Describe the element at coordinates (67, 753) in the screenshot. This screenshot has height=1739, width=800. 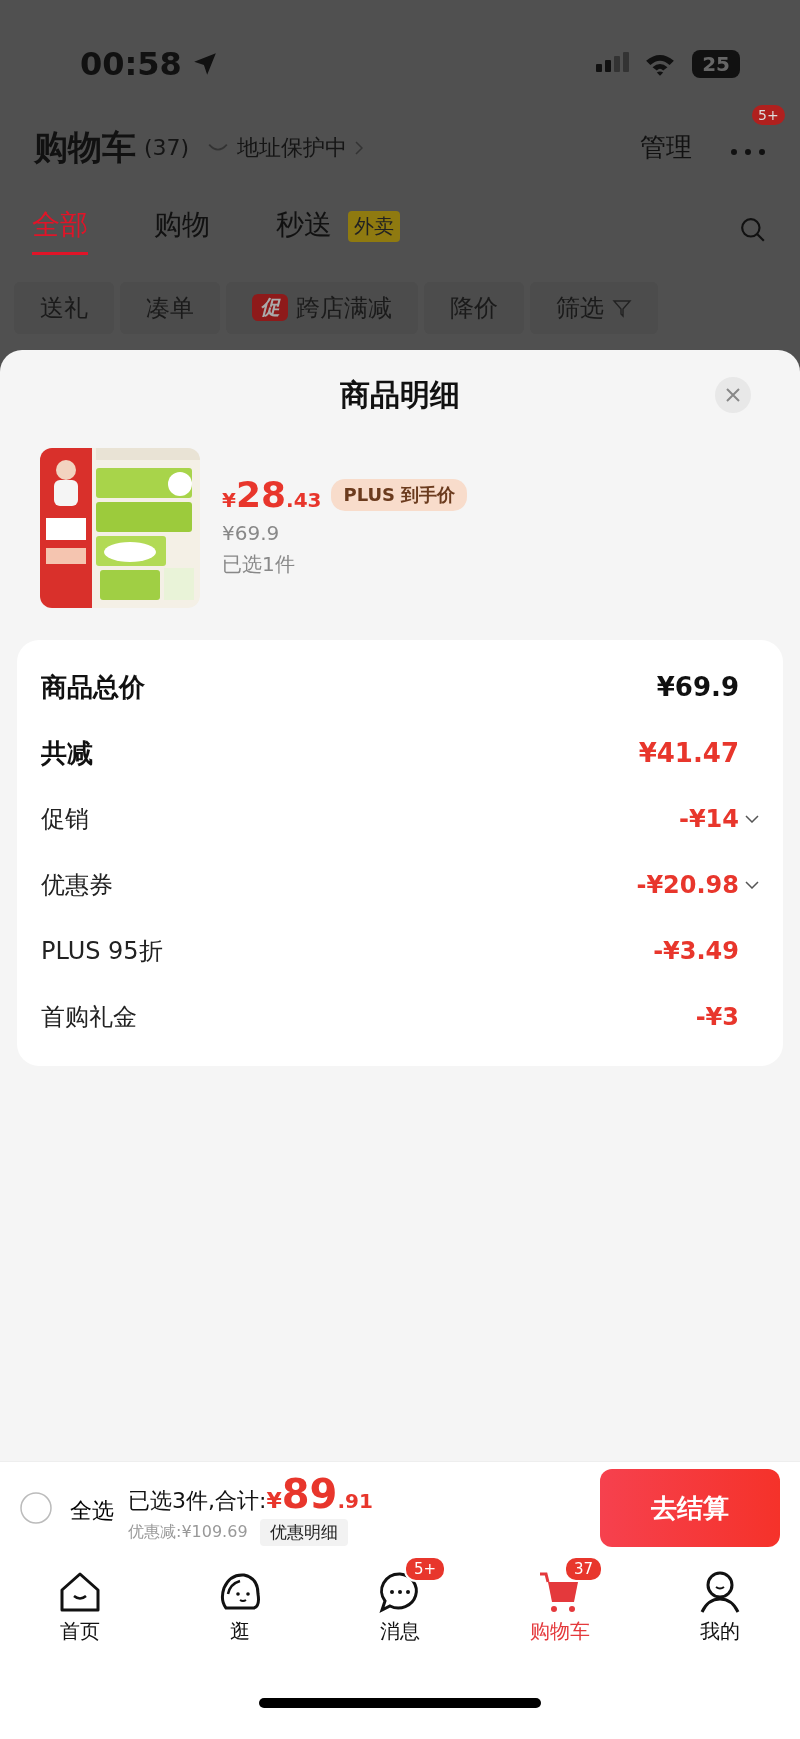
I see `breakdown-label: 共减` at that location.